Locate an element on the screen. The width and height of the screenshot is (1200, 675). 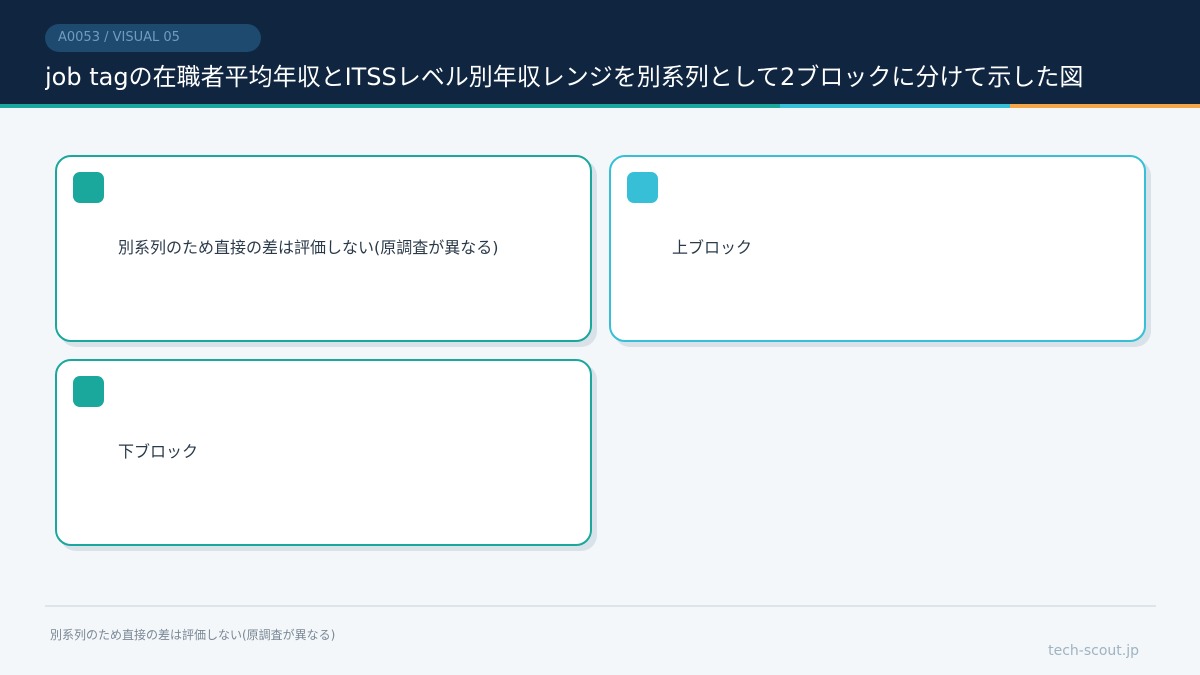
footer-brand: tech-scout.jp is located at coordinates (1093, 651).